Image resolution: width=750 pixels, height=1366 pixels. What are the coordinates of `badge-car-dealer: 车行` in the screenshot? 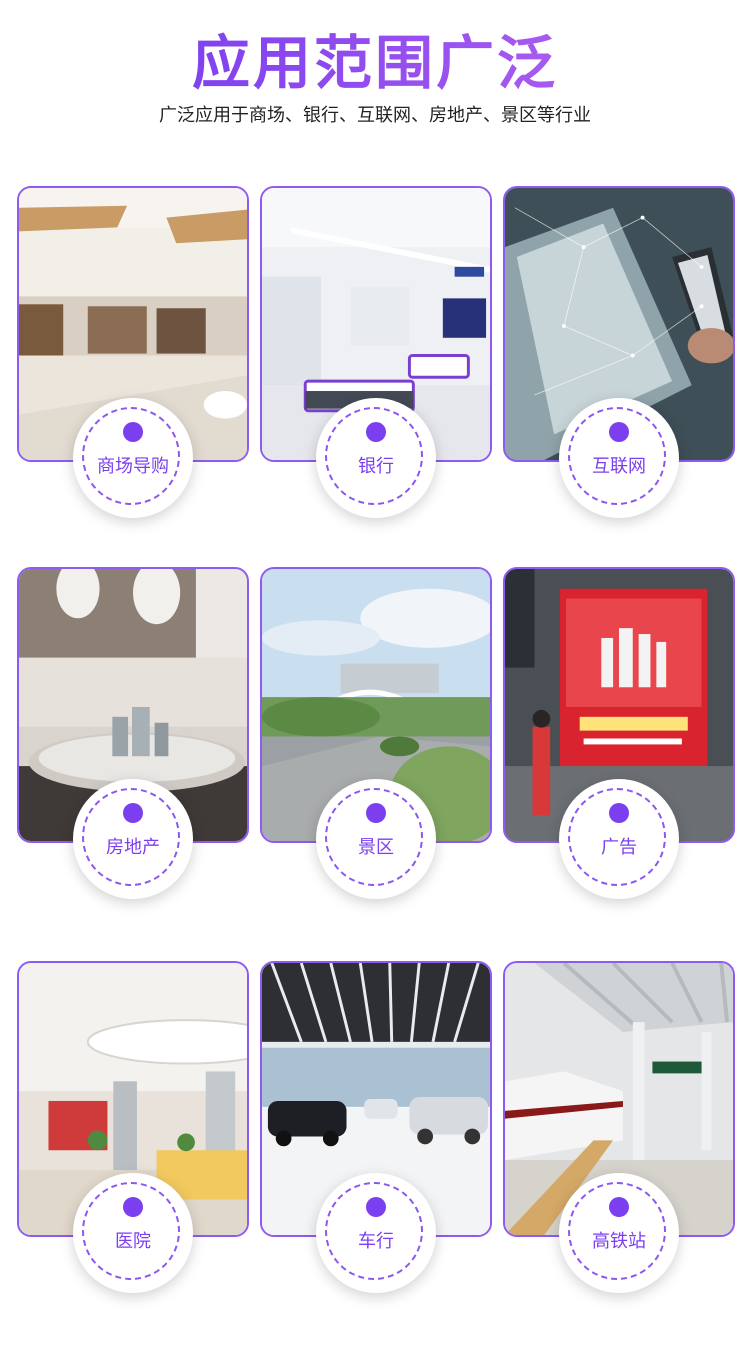 It's located at (376, 1233).